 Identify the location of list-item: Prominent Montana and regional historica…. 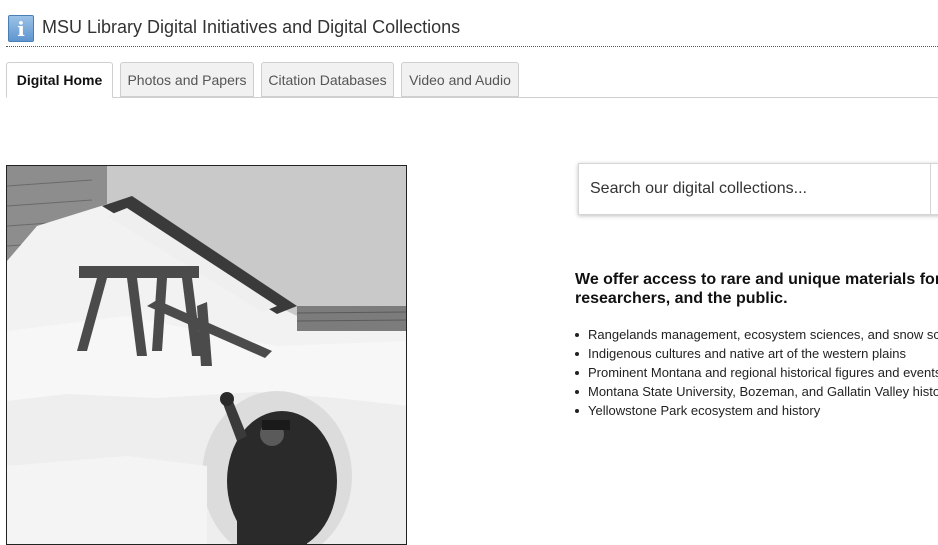
(756, 372).